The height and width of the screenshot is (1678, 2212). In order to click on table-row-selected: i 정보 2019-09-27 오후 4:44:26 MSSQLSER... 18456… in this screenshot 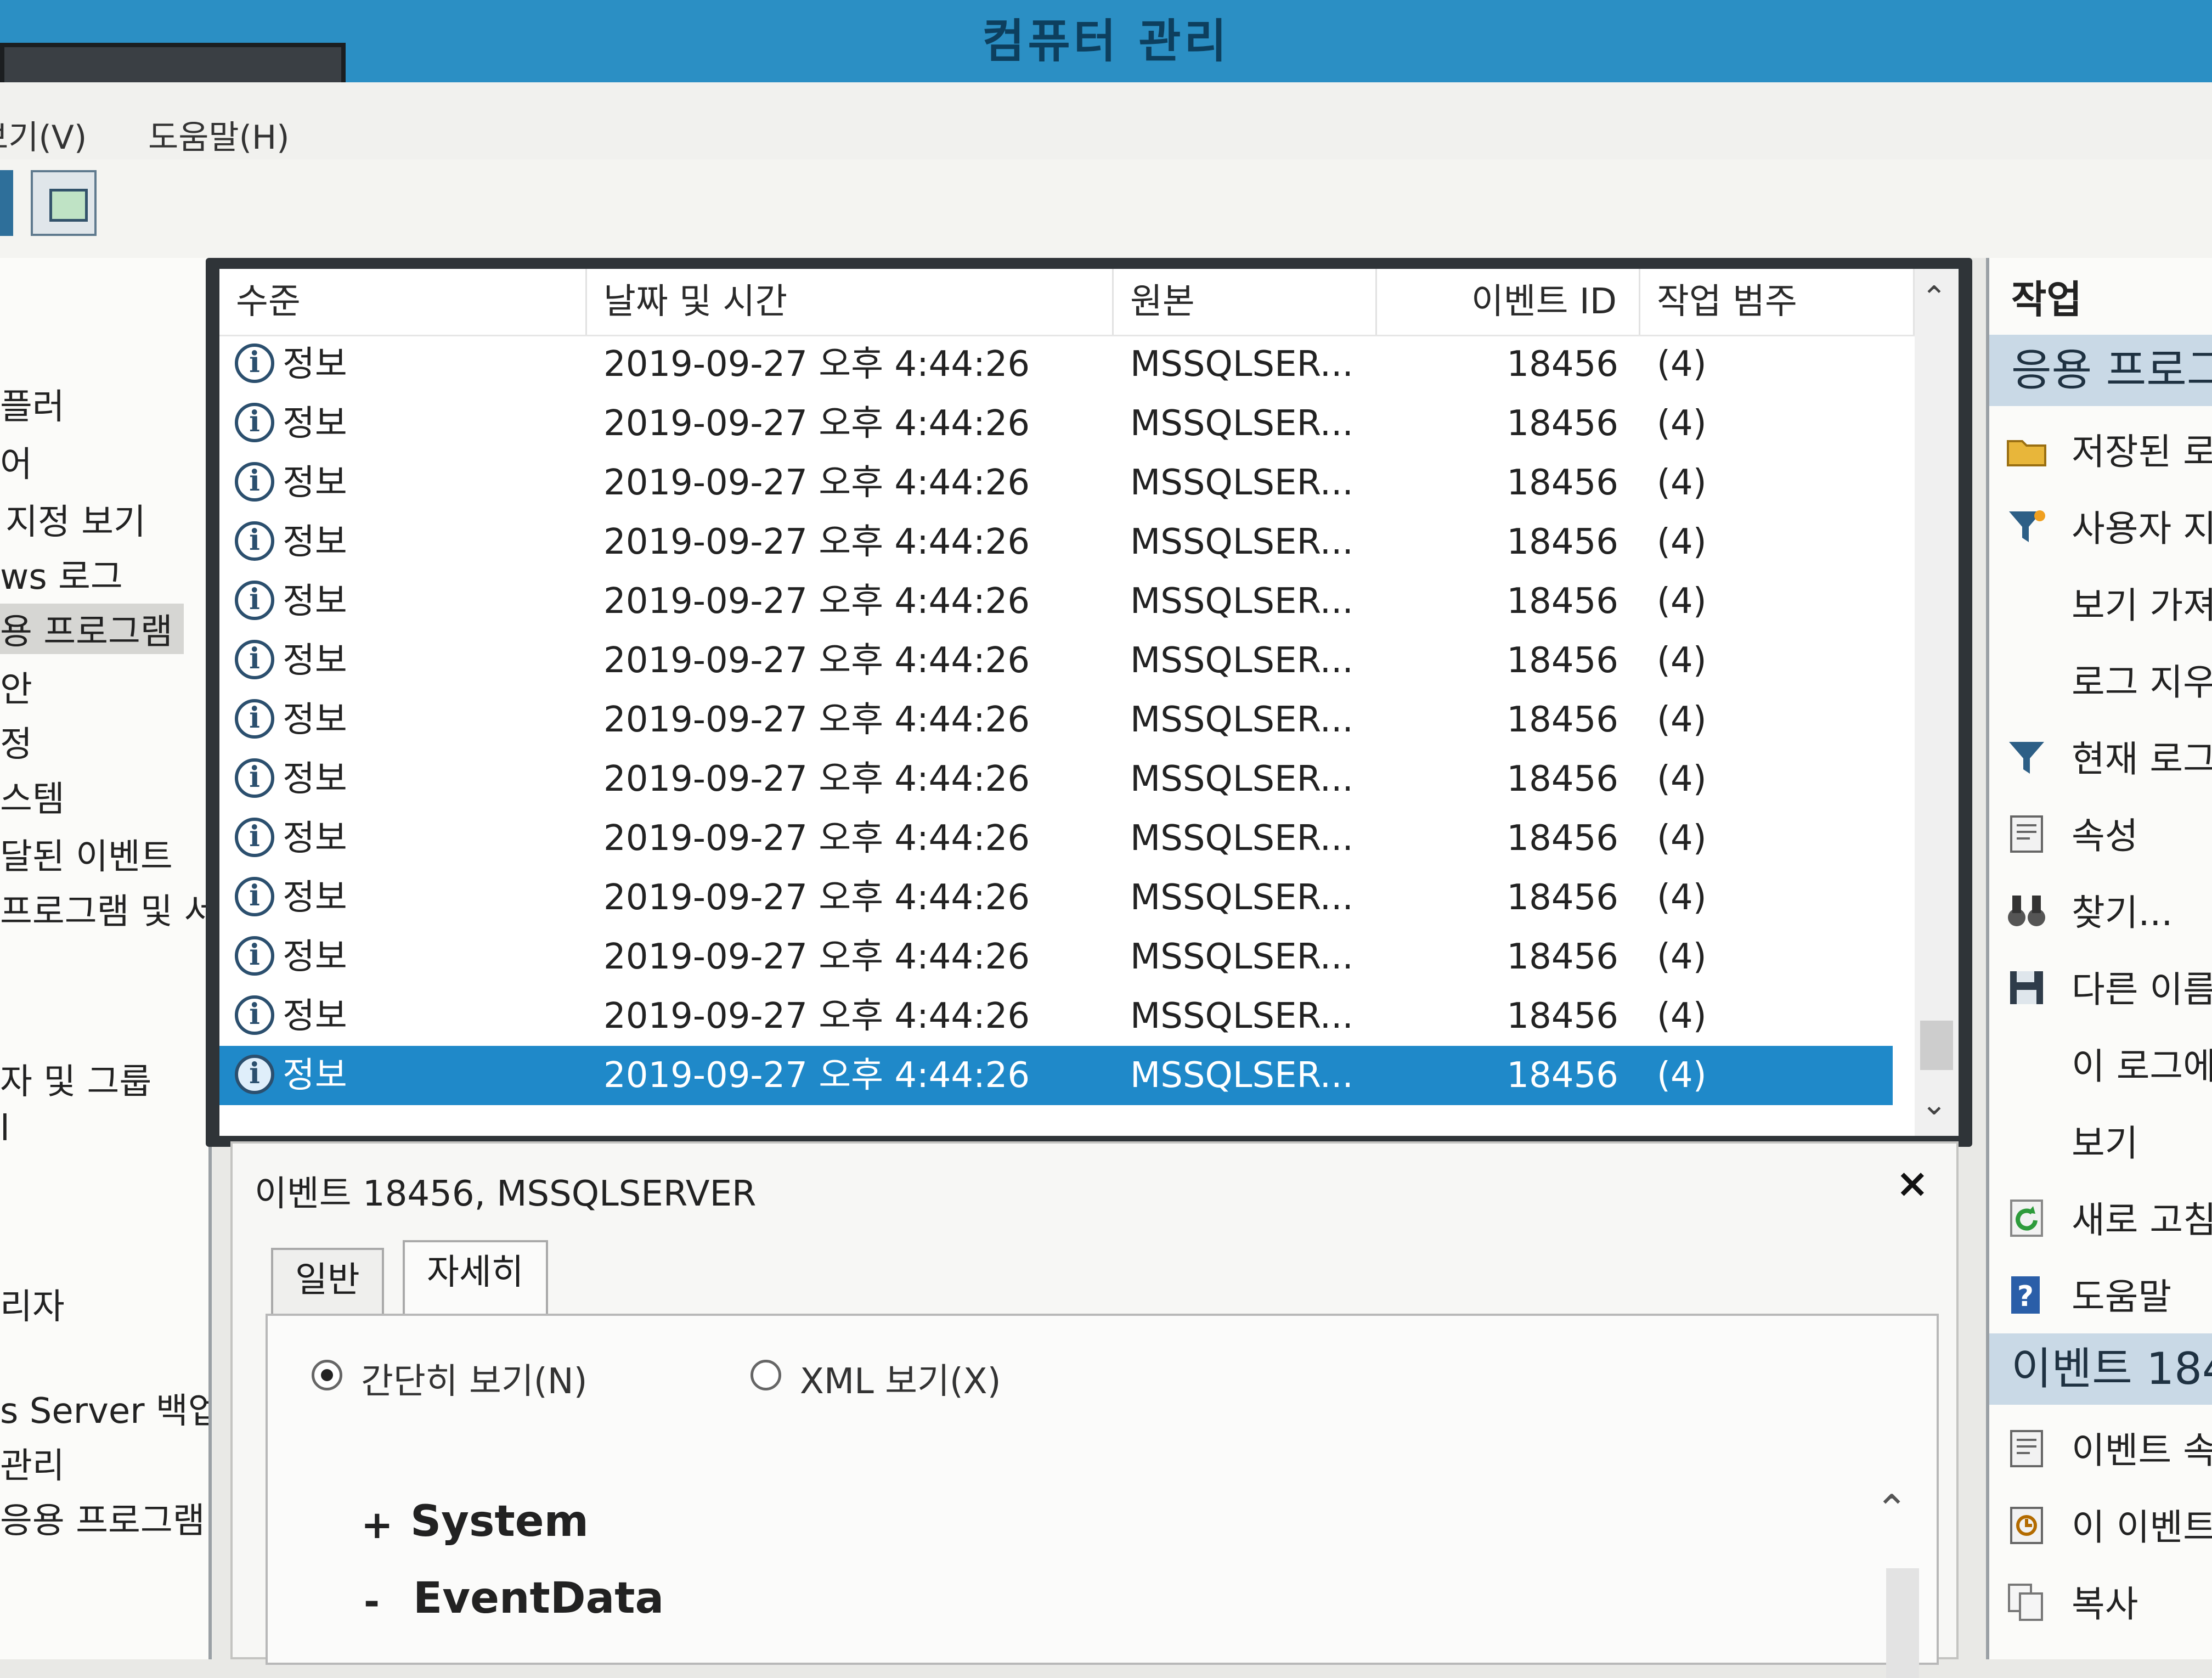, I will do `click(1056, 1075)`.